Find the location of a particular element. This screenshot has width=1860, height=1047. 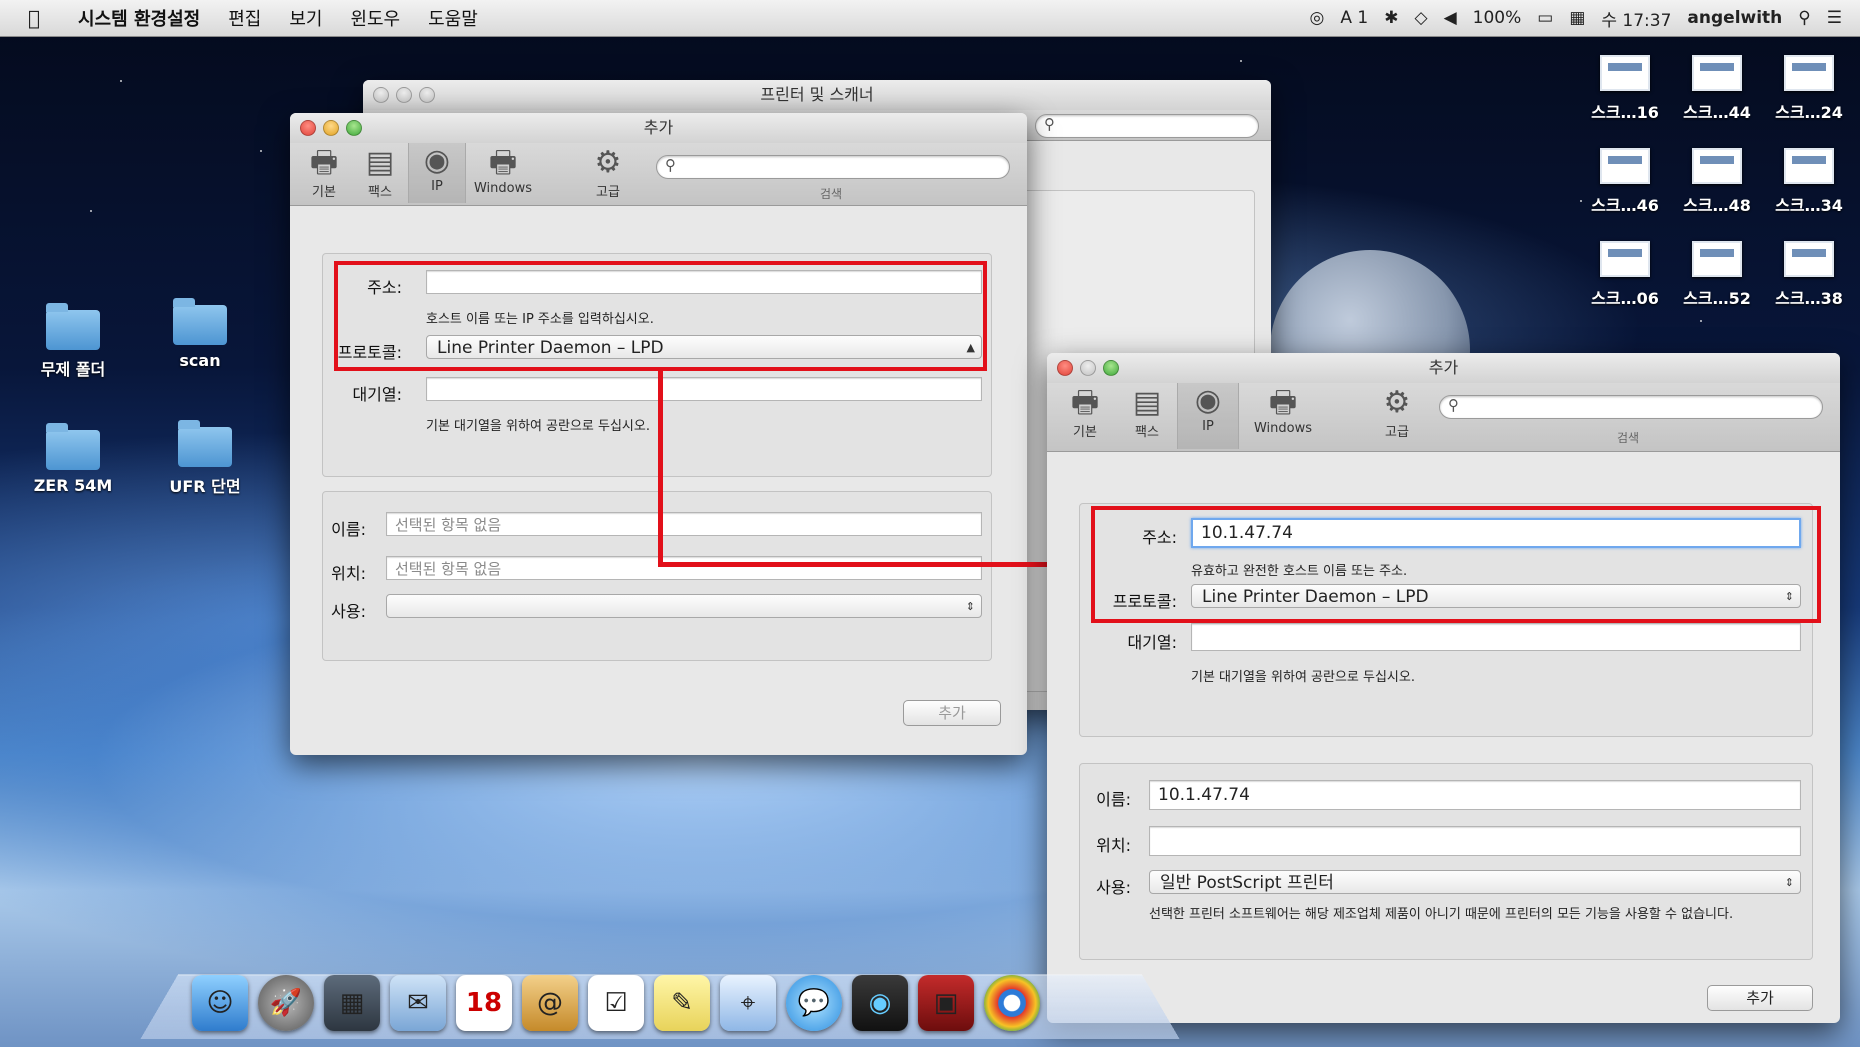

messages-icon: 💬 is located at coordinates (814, 1003).